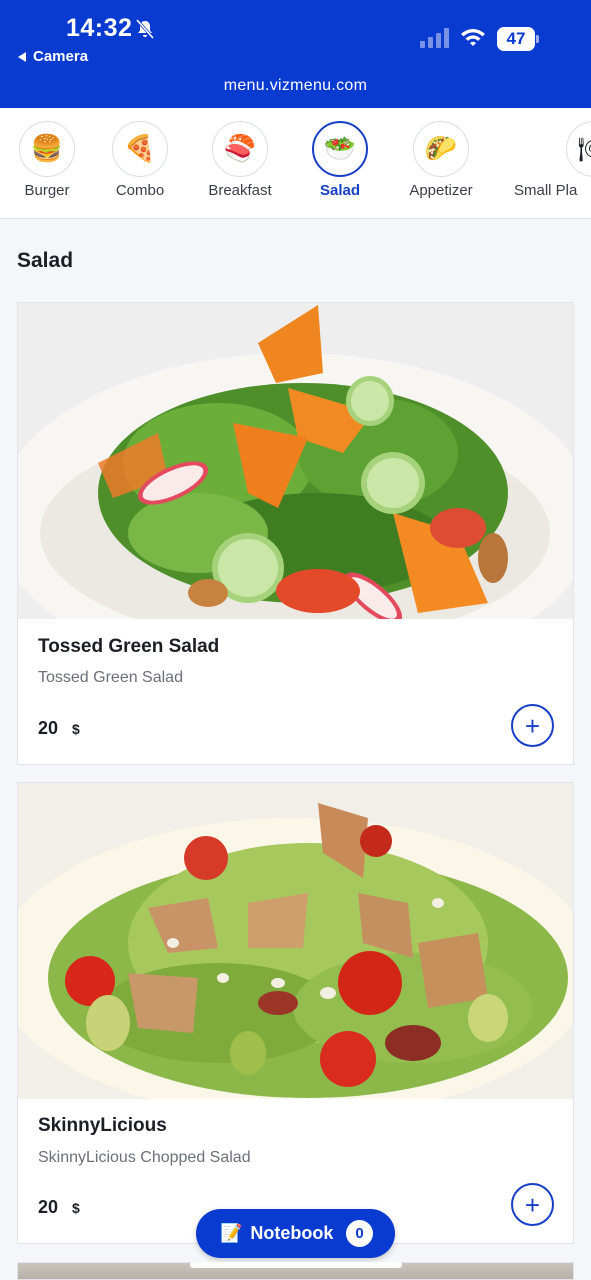  Describe the element at coordinates (295, 86) in the screenshot. I see `url-bar: menu.vizmenu.com` at that location.